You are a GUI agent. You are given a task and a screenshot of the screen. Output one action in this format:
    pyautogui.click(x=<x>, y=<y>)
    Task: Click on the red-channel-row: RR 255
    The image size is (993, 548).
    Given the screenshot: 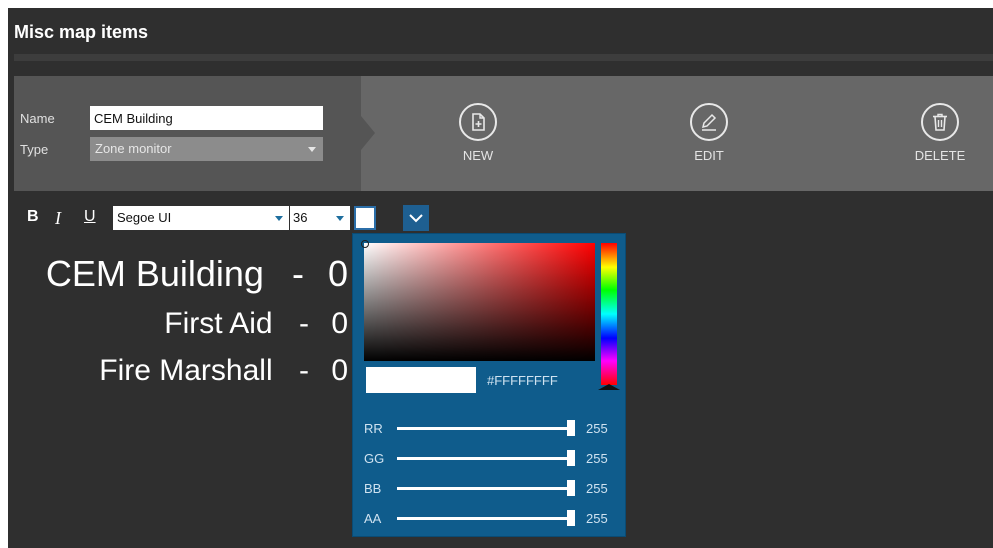 What is the action you would take?
    pyautogui.click(x=492, y=428)
    